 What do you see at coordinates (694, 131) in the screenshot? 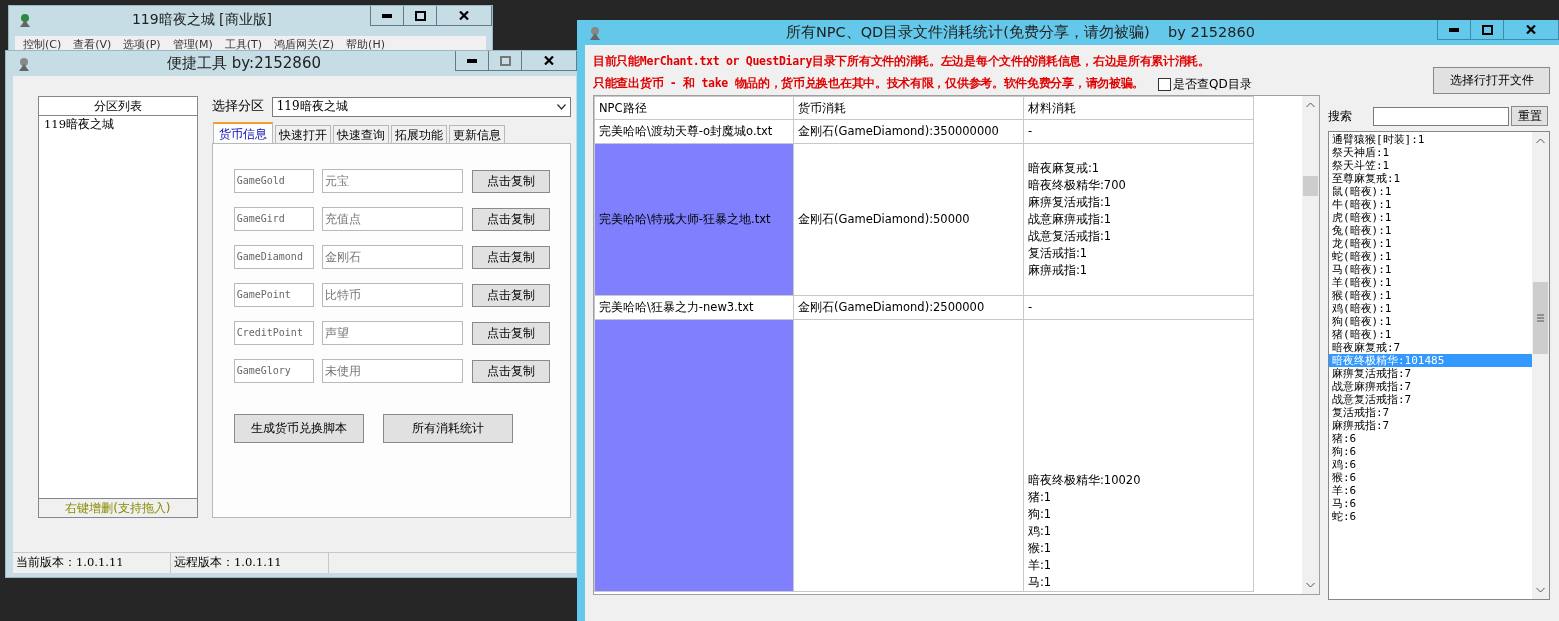
I see `table-cell: 完美哈哈\渡劫天尊-o封魔城o.txt` at bounding box center [694, 131].